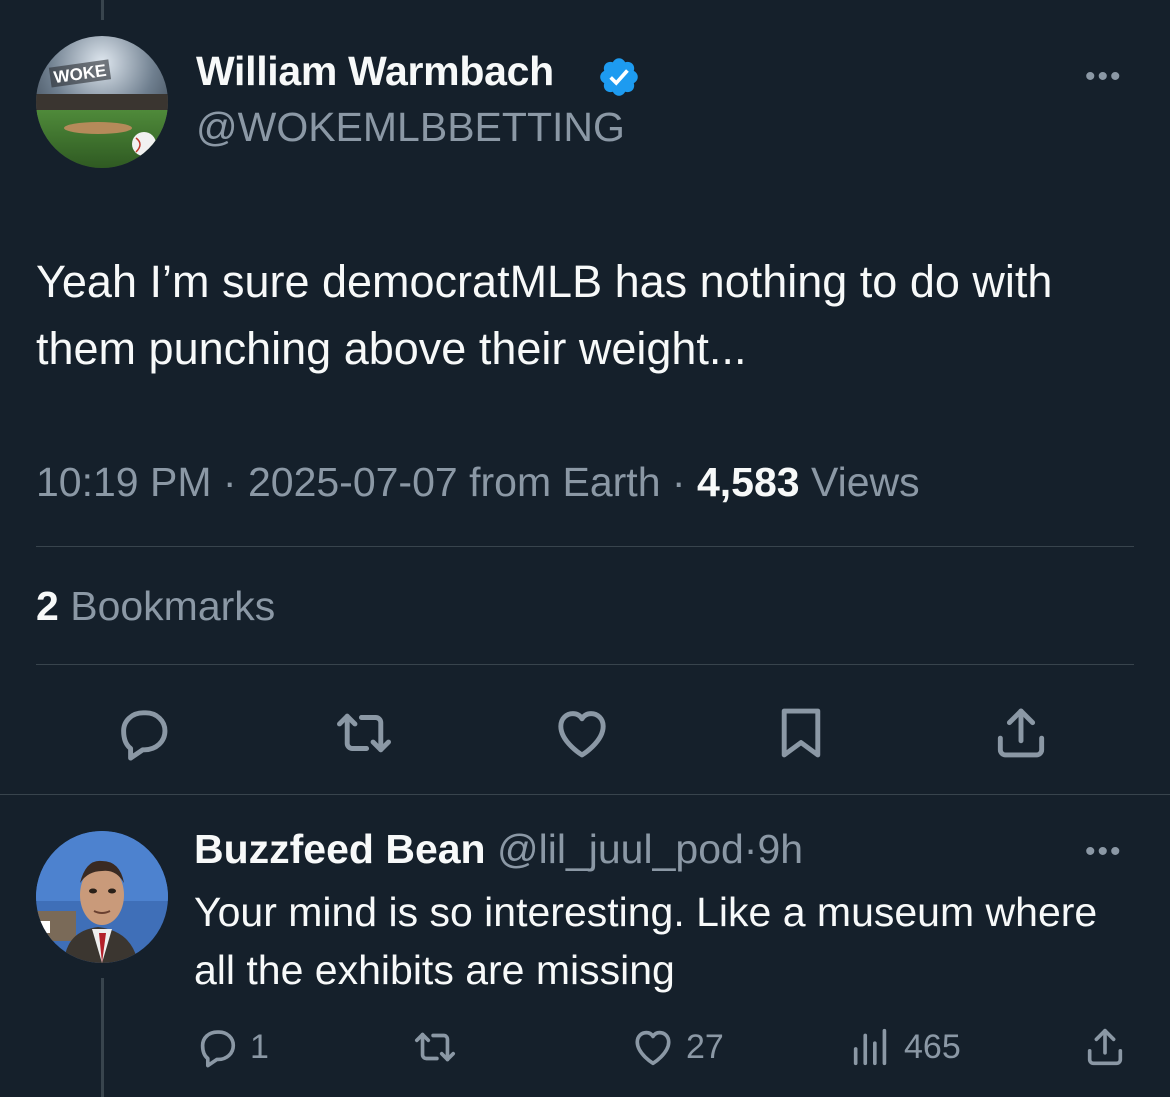 This screenshot has height=1097, width=1170. Describe the element at coordinates (585, 664) in the screenshot. I see `divider-stats` at that location.